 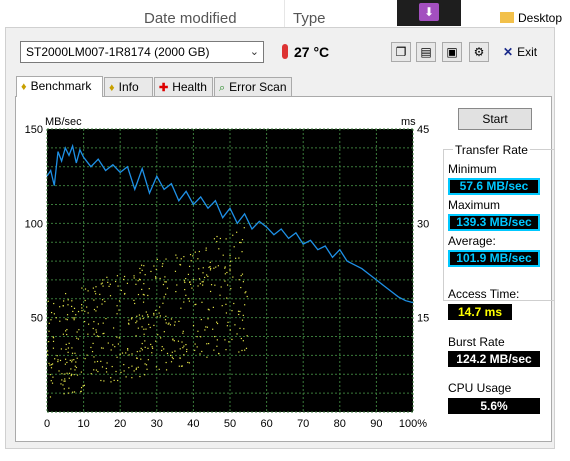 I want to click on save-button: ▣, so click(x=452, y=52).